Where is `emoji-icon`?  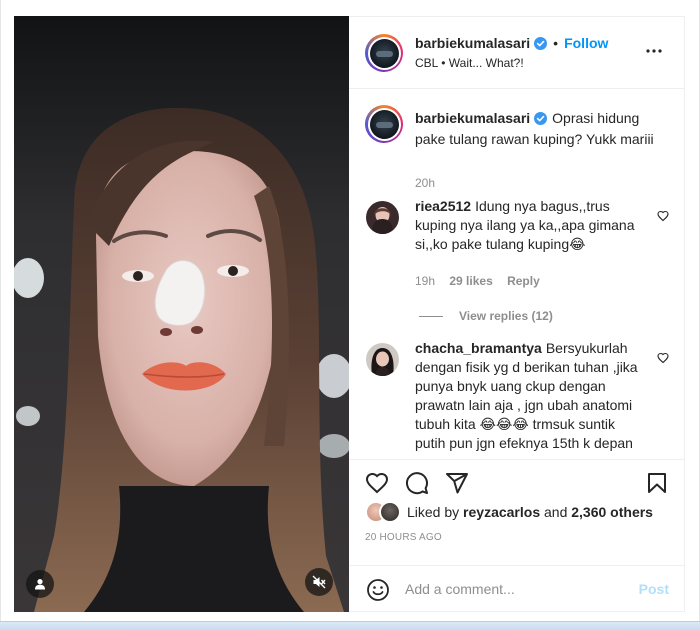 emoji-icon is located at coordinates (378, 590).